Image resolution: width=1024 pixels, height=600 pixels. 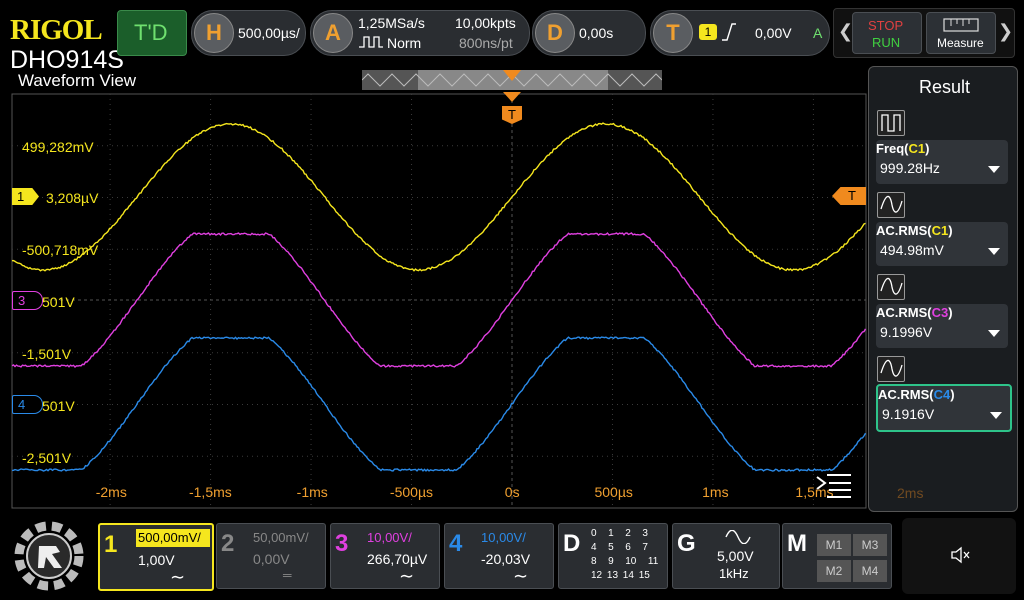 I want to click on ch1-scale-top: 499,282mV, so click(x=58, y=147).